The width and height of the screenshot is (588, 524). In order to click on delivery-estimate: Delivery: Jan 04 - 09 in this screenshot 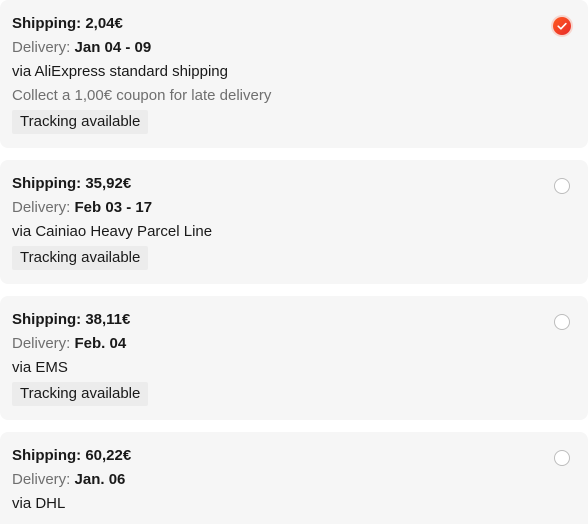, I will do `click(81, 48)`.